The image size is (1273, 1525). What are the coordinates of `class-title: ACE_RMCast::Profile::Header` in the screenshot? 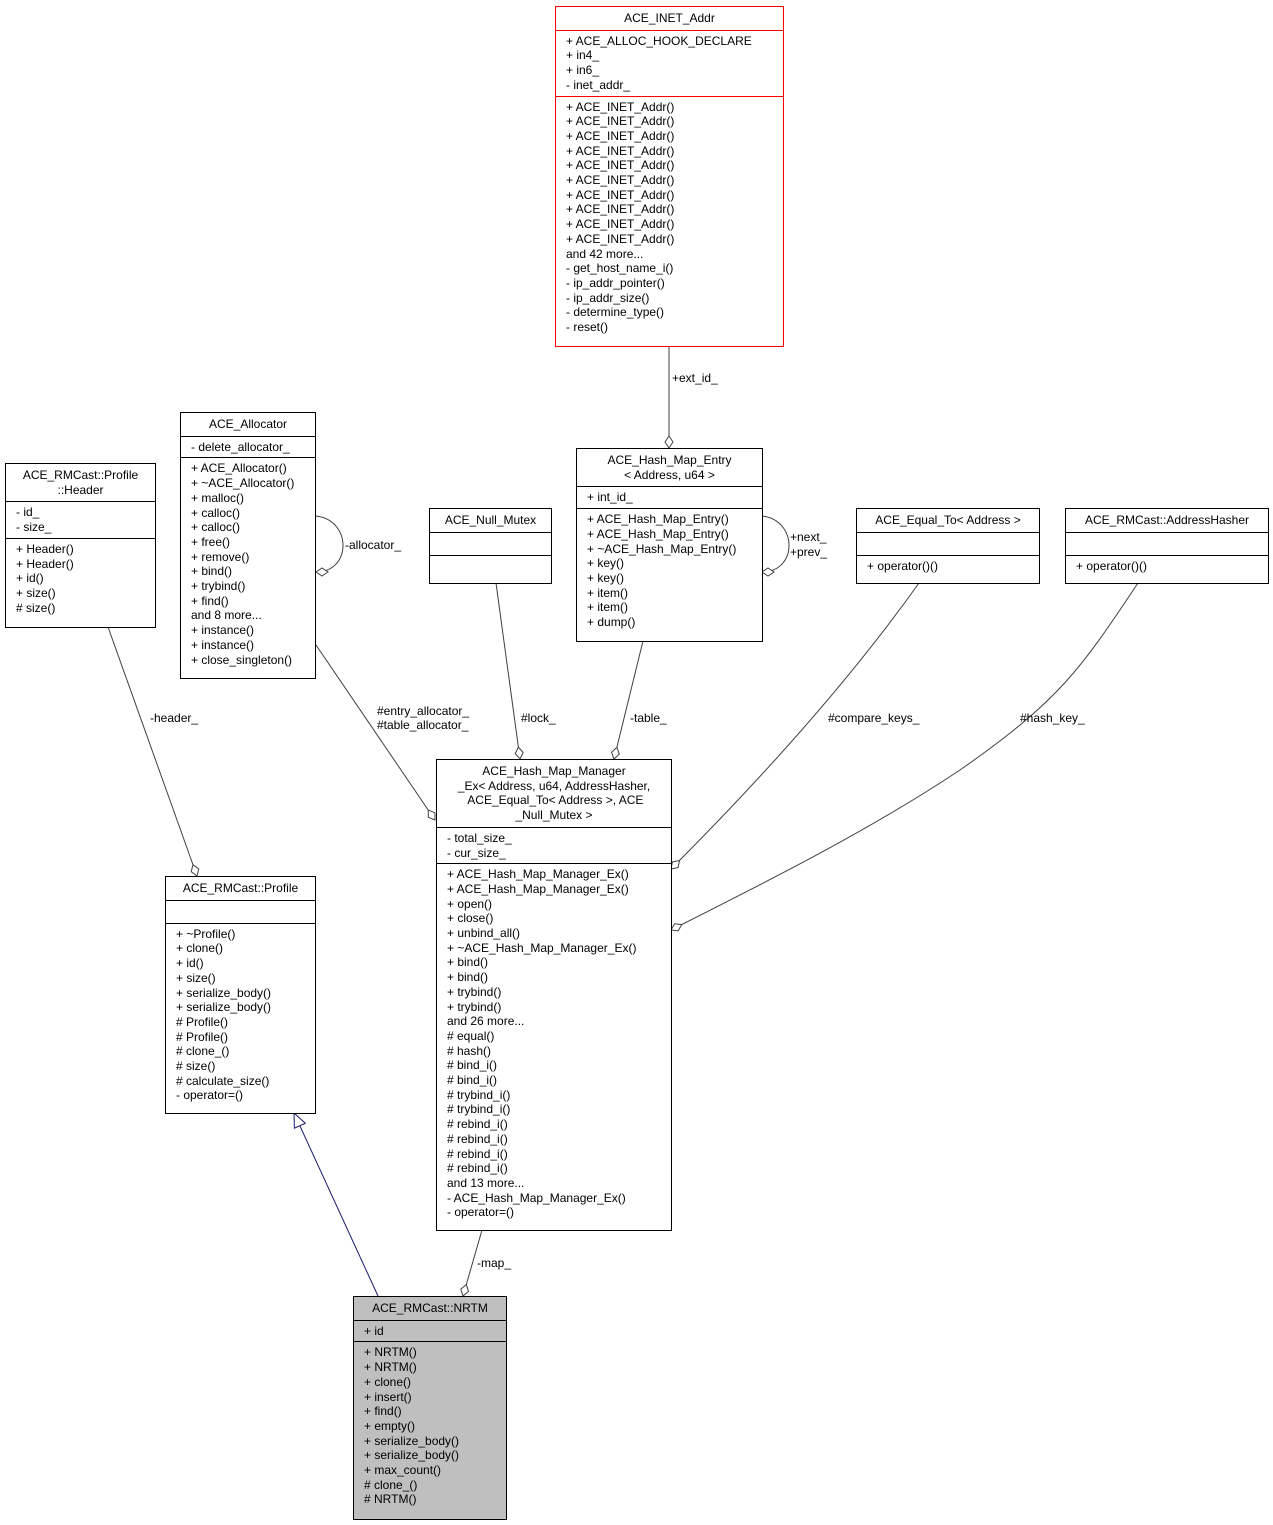 It's located at (80, 483).